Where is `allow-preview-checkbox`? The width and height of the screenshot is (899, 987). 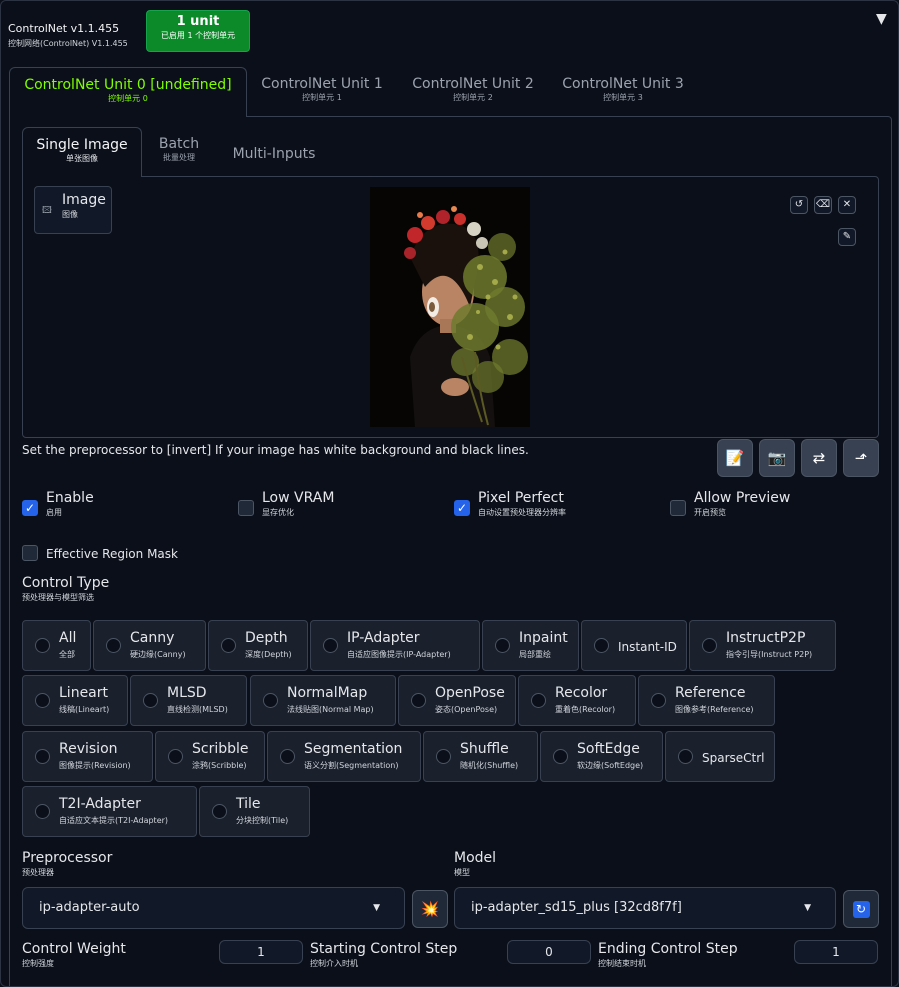 allow-preview-checkbox is located at coordinates (678, 508).